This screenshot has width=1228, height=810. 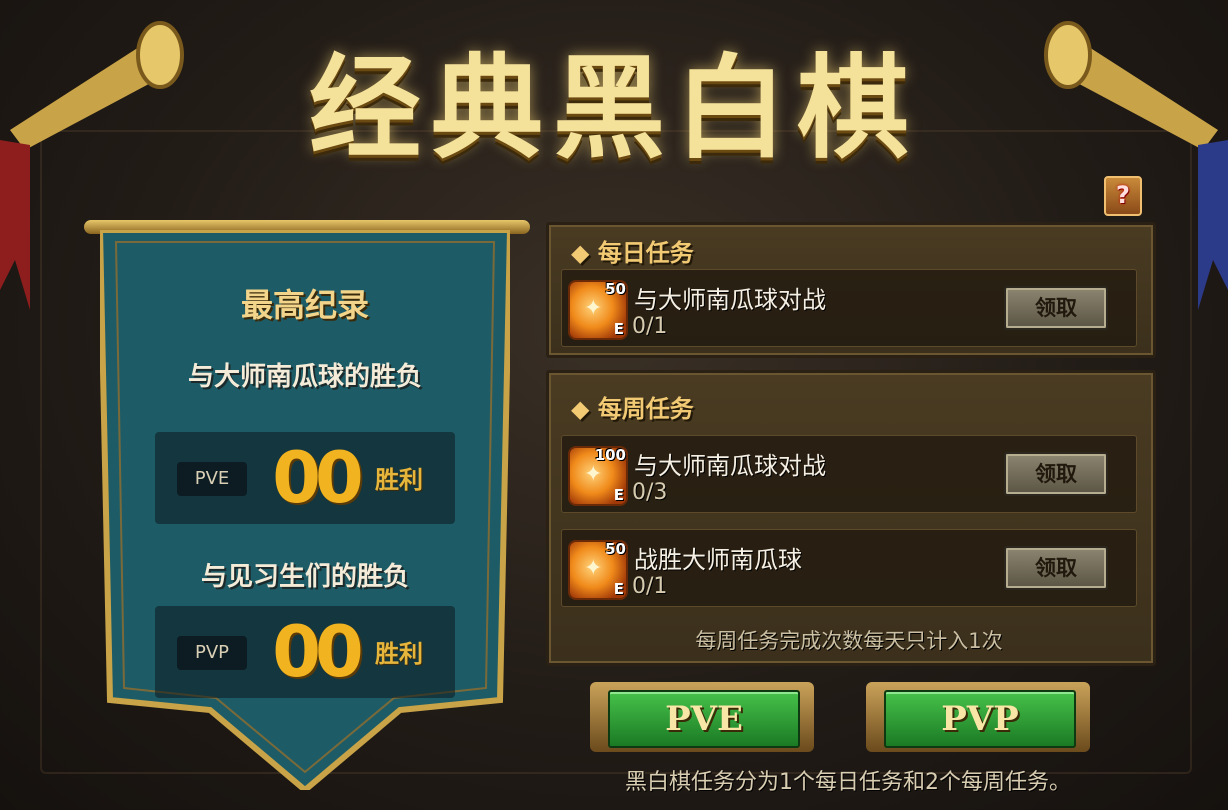 What do you see at coordinates (304, 577) in the screenshot?
I see `vs-apprentice-label: 与见习生们的胜负` at bounding box center [304, 577].